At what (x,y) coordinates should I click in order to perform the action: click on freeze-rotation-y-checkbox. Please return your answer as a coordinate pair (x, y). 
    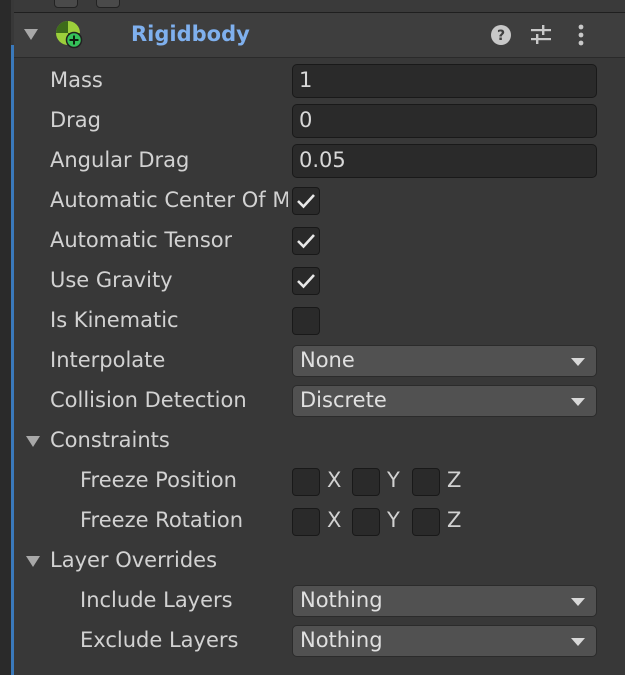
    Looking at the image, I should click on (366, 522).